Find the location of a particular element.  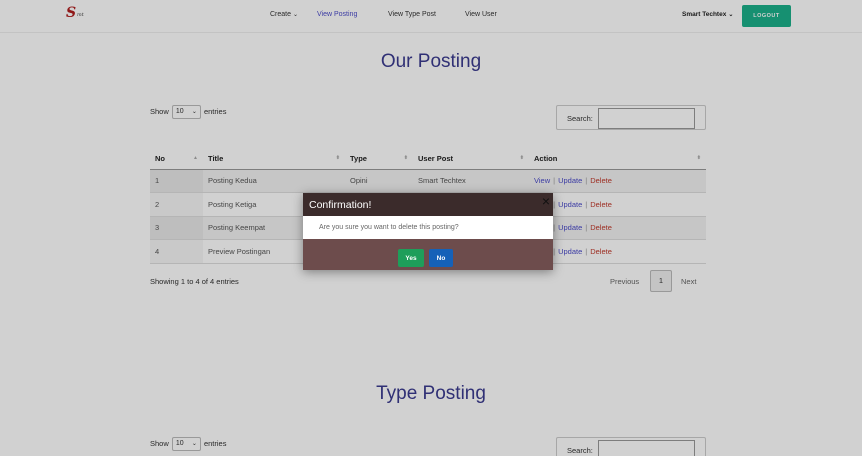

no-button: No is located at coordinates (441, 258).